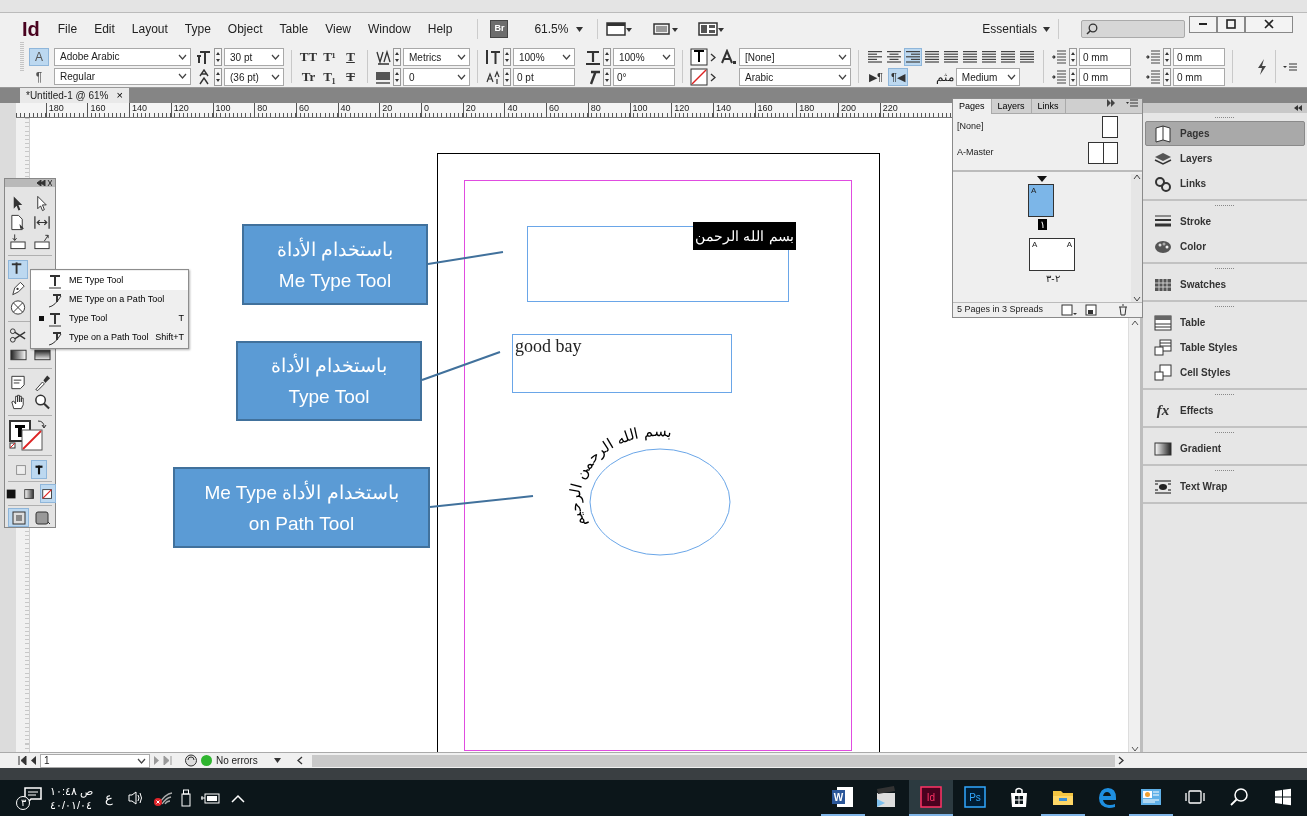 The width and height of the screenshot is (1307, 816). What do you see at coordinates (72, 791) in the screenshot?
I see `clock-time: ص ١٠:٤٨` at bounding box center [72, 791].